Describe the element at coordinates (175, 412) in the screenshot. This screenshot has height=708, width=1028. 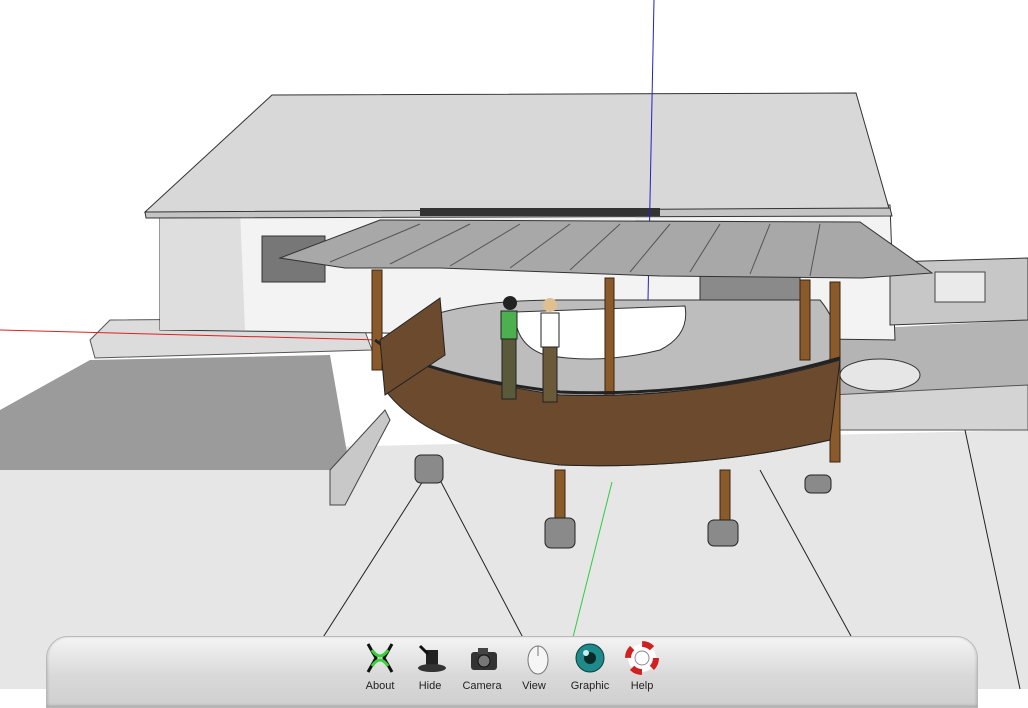
I see `lawn-left` at that location.